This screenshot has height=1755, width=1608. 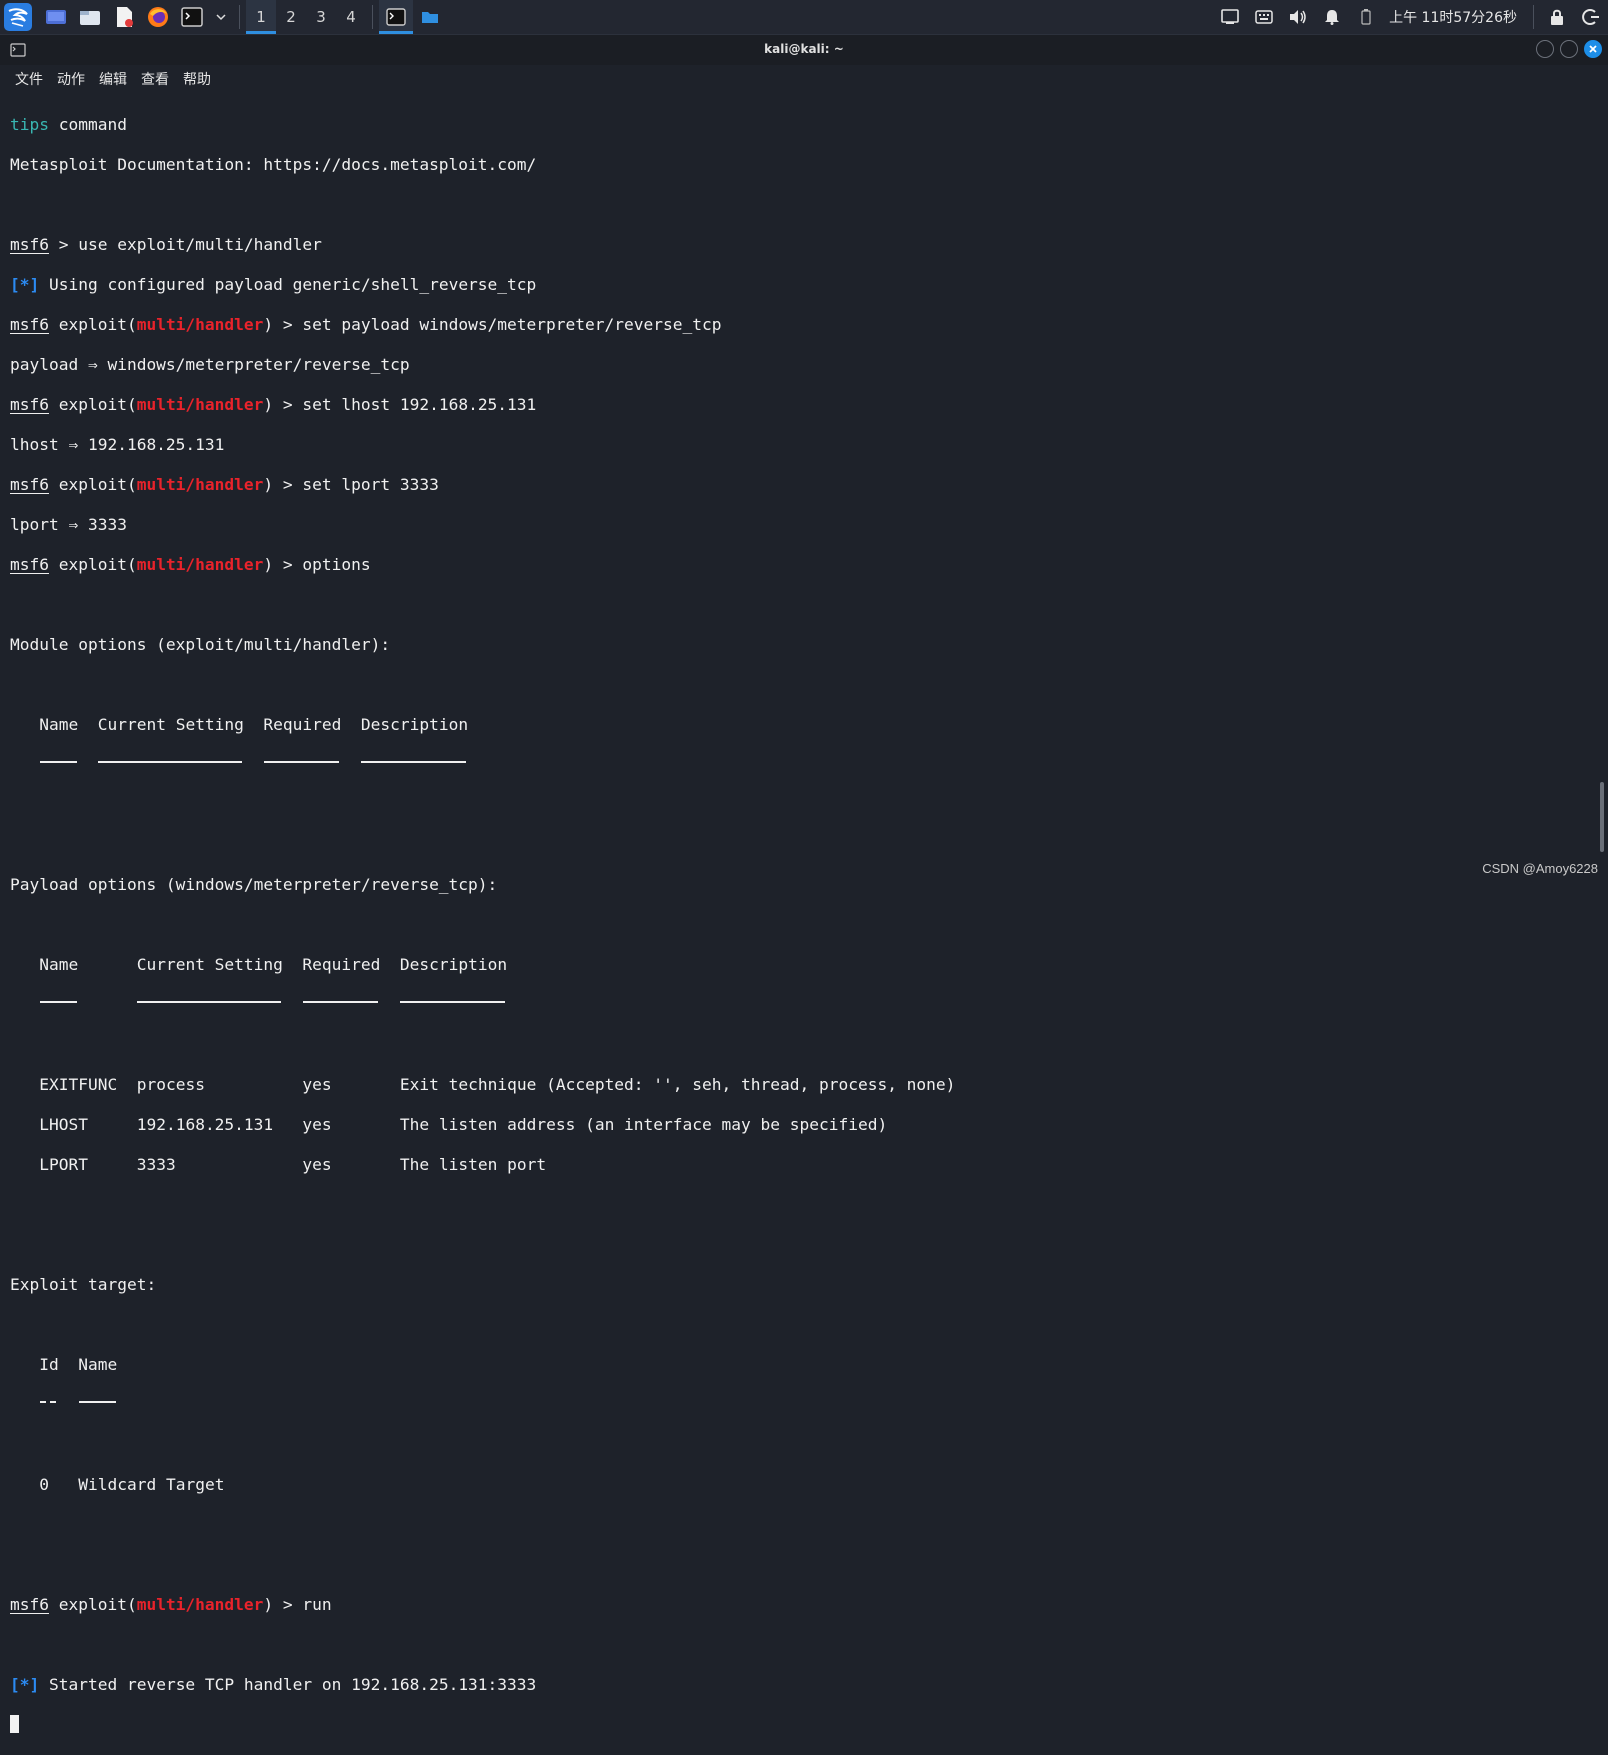 I want to click on maximize-button, so click(x=1569, y=49).